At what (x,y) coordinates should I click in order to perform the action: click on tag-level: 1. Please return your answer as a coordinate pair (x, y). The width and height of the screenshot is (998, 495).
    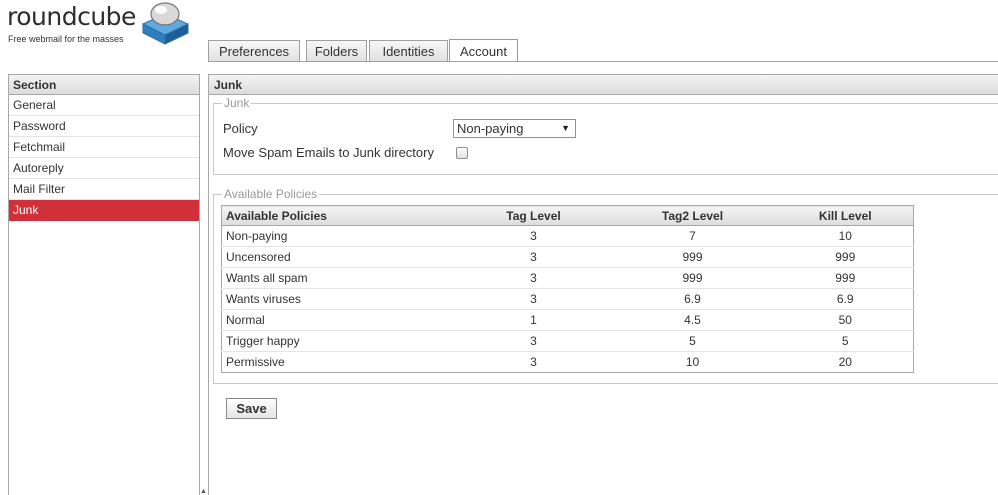
    Looking at the image, I should click on (533, 320).